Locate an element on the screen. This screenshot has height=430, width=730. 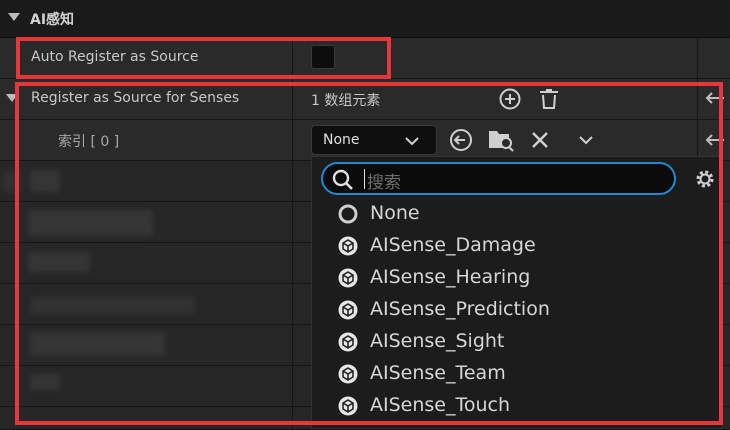
section-title: AI感知 is located at coordinates (52, 20).